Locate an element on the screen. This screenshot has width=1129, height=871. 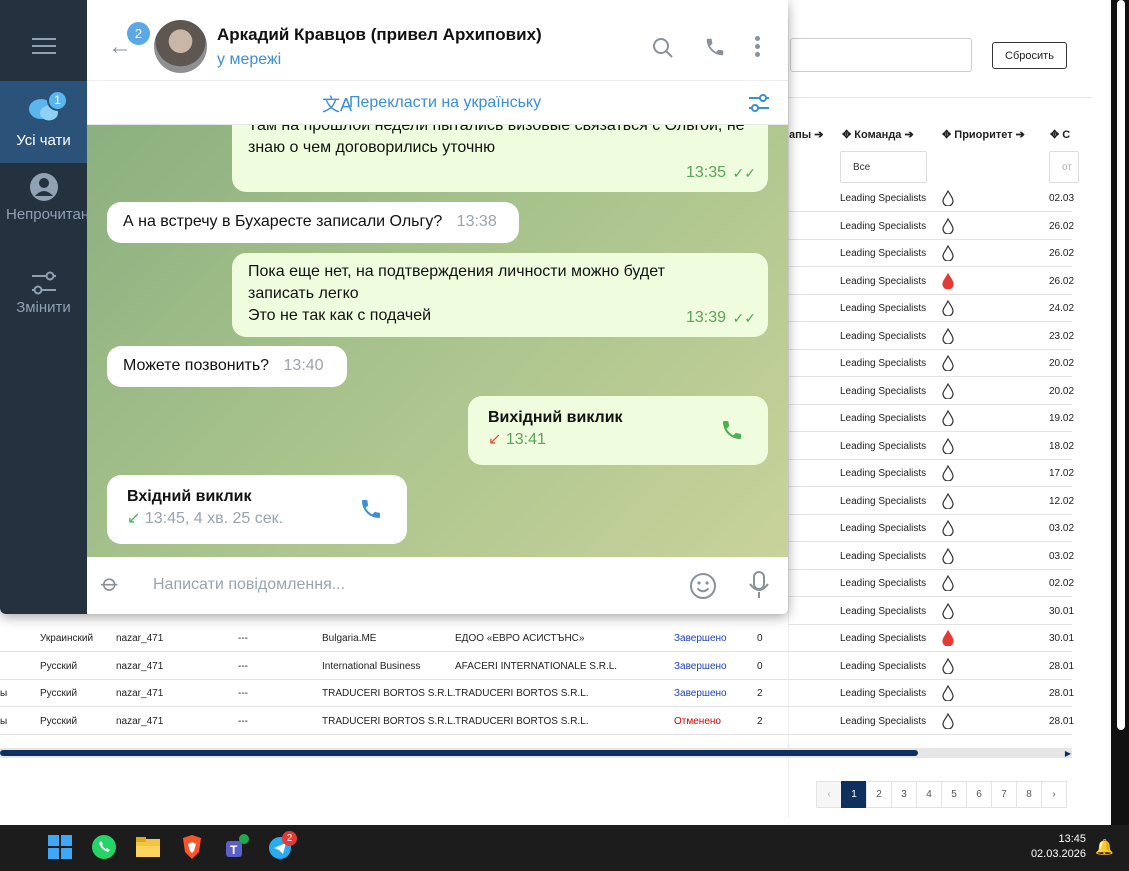
team-cell: Leading Specialists is located at coordinates (883, 308).